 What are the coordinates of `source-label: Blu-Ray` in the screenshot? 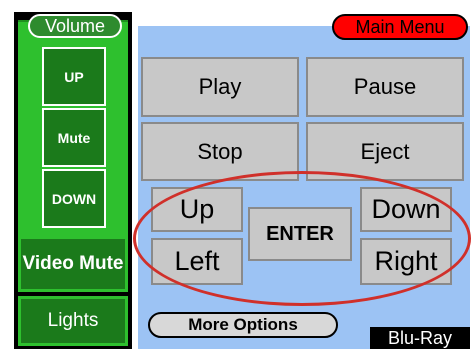 It's located at (420, 338).